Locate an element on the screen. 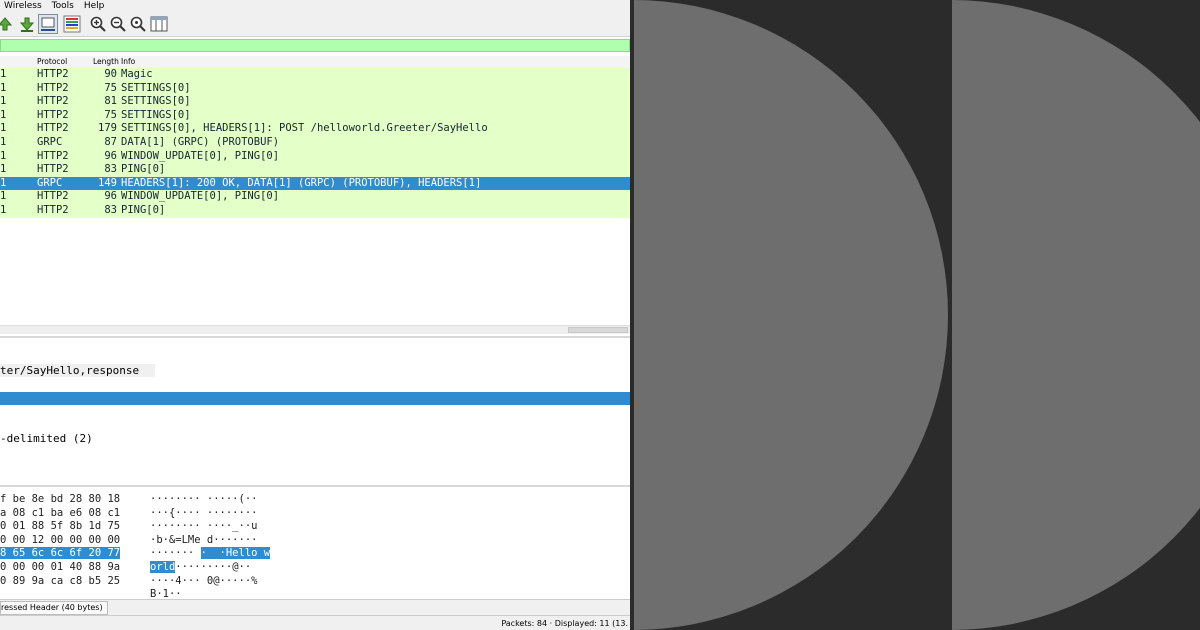 This screenshot has width=1200, height=630. detail-row-selected is located at coordinates (315, 398).